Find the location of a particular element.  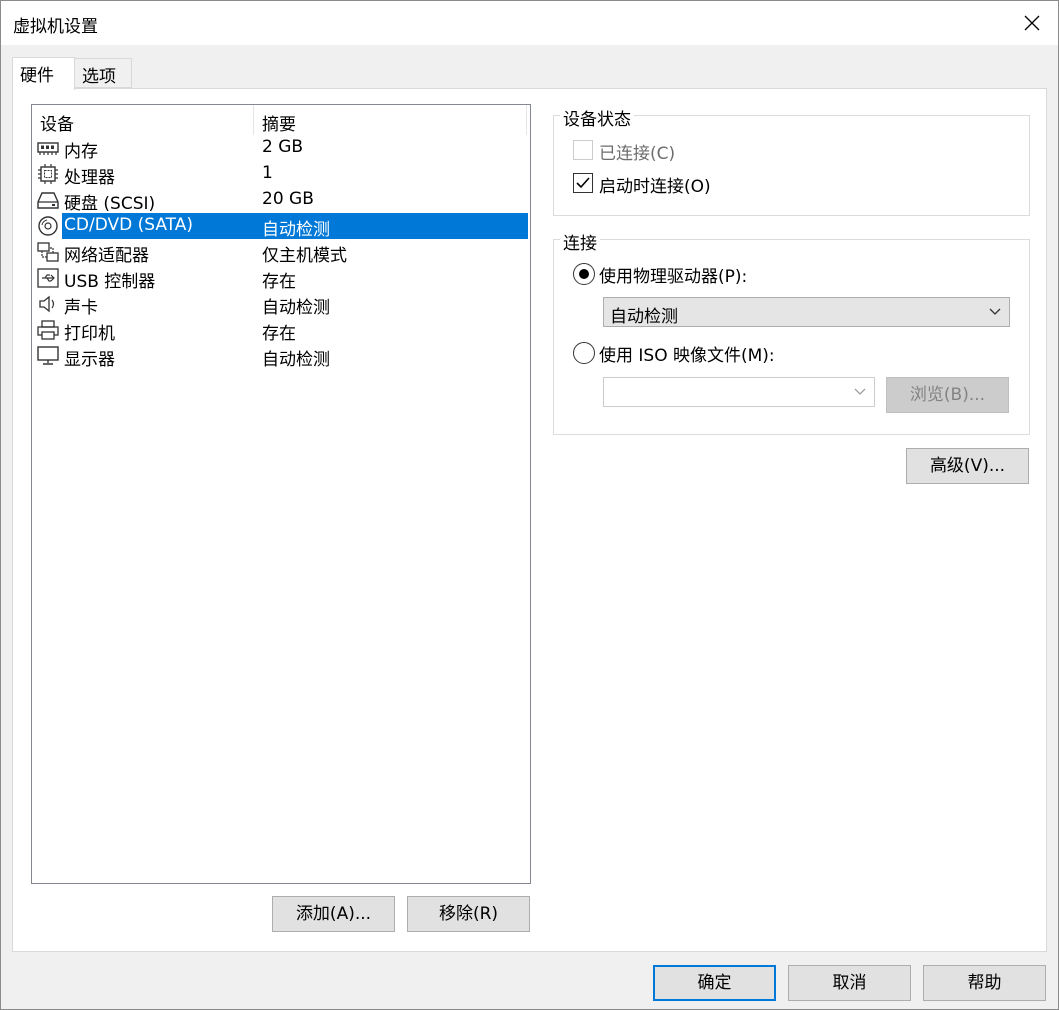

cd-dvd-icon is located at coordinates (48, 226).